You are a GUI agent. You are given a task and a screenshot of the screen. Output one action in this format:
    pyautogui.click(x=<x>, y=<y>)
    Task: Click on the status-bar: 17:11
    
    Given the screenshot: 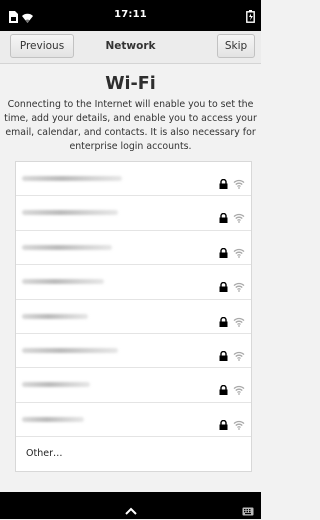 What is the action you would take?
    pyautogui.click(x=130, y=15)
    